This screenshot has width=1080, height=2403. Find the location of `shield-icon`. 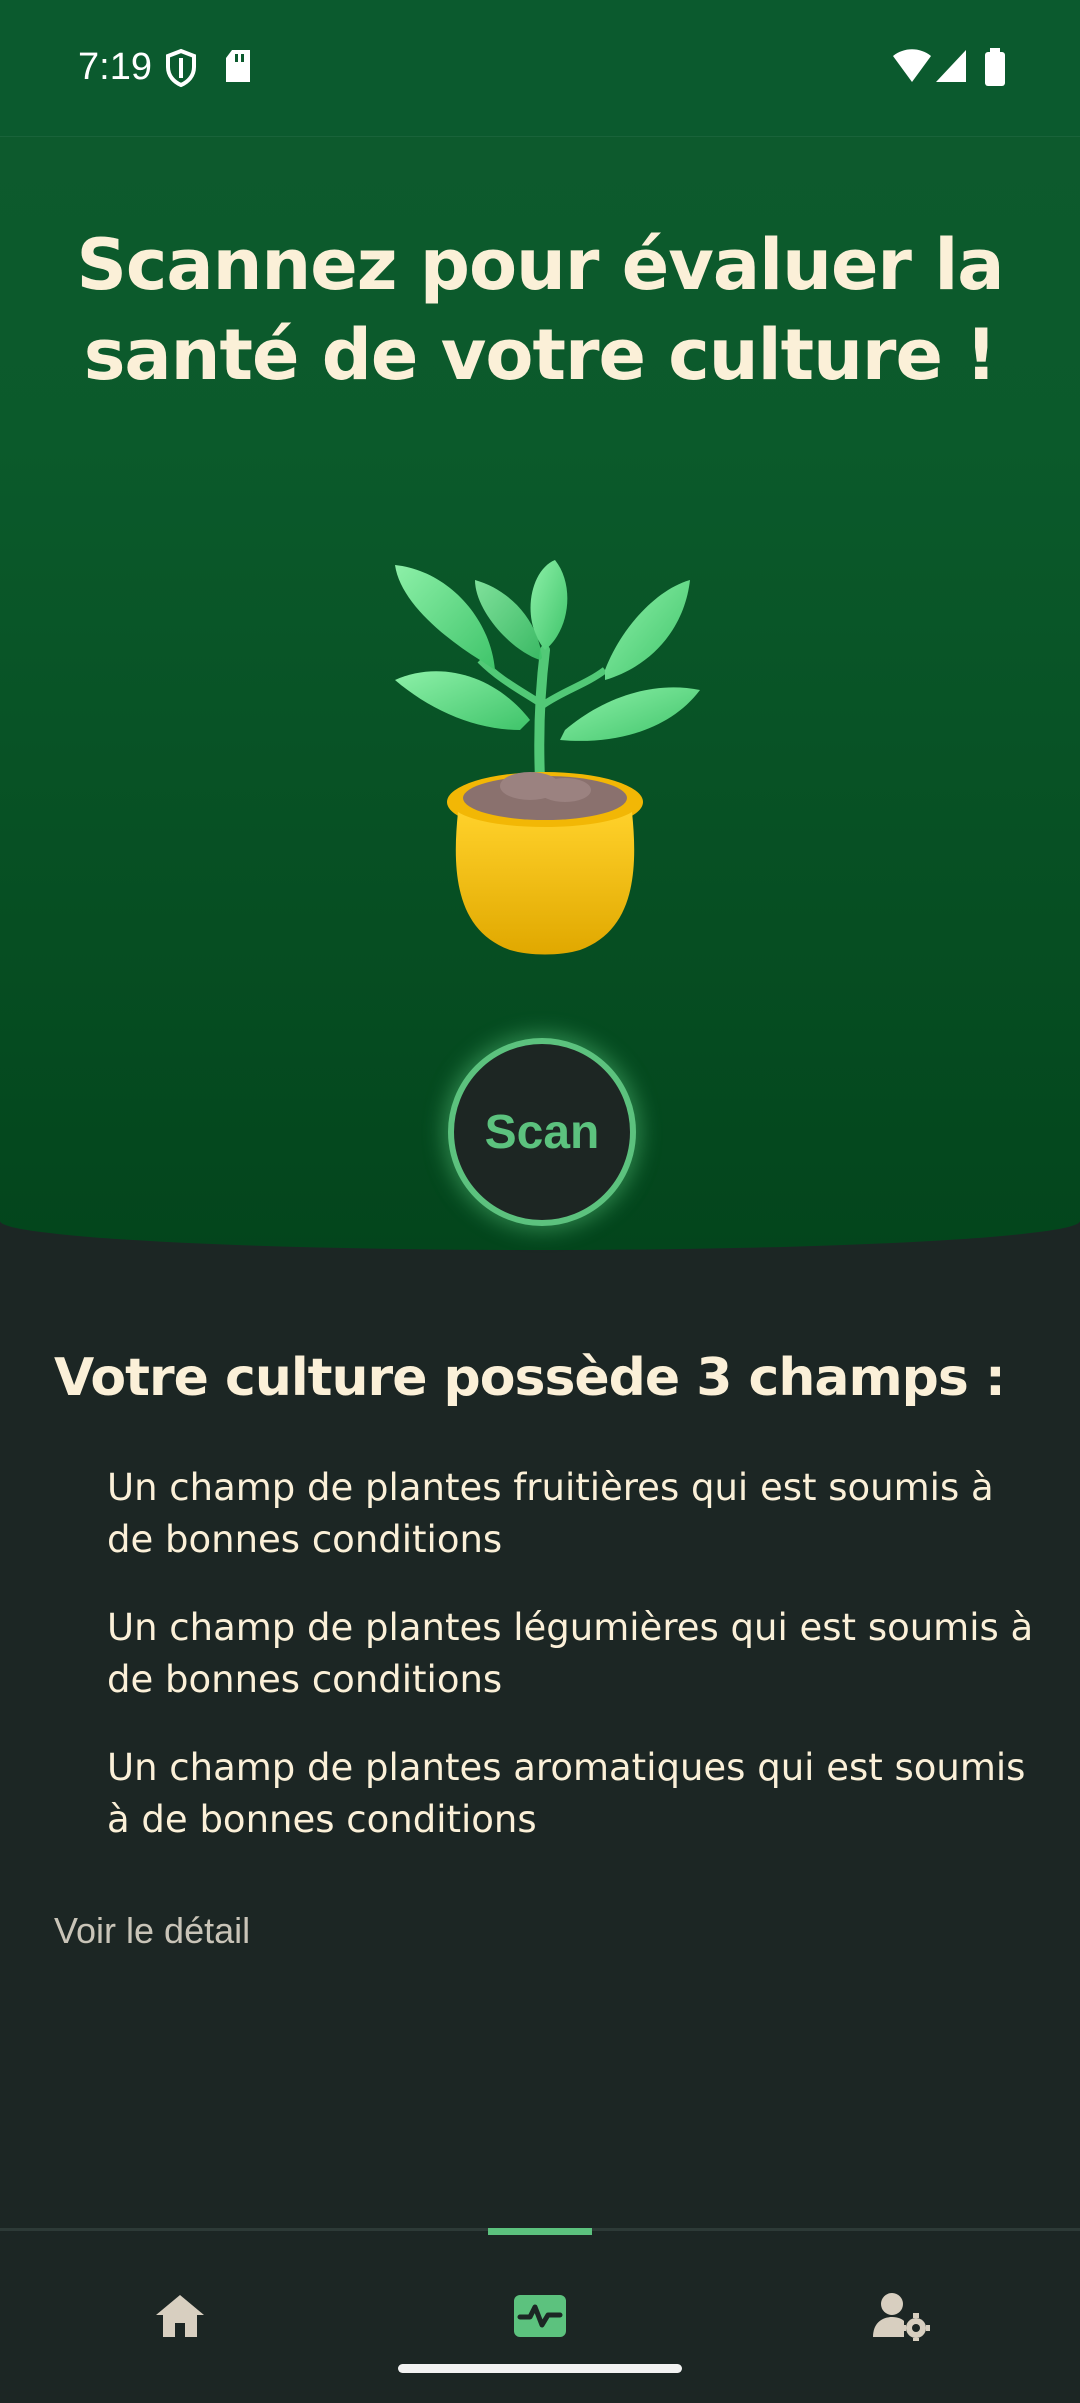

shield-icon is located at coordinates (181, 68).